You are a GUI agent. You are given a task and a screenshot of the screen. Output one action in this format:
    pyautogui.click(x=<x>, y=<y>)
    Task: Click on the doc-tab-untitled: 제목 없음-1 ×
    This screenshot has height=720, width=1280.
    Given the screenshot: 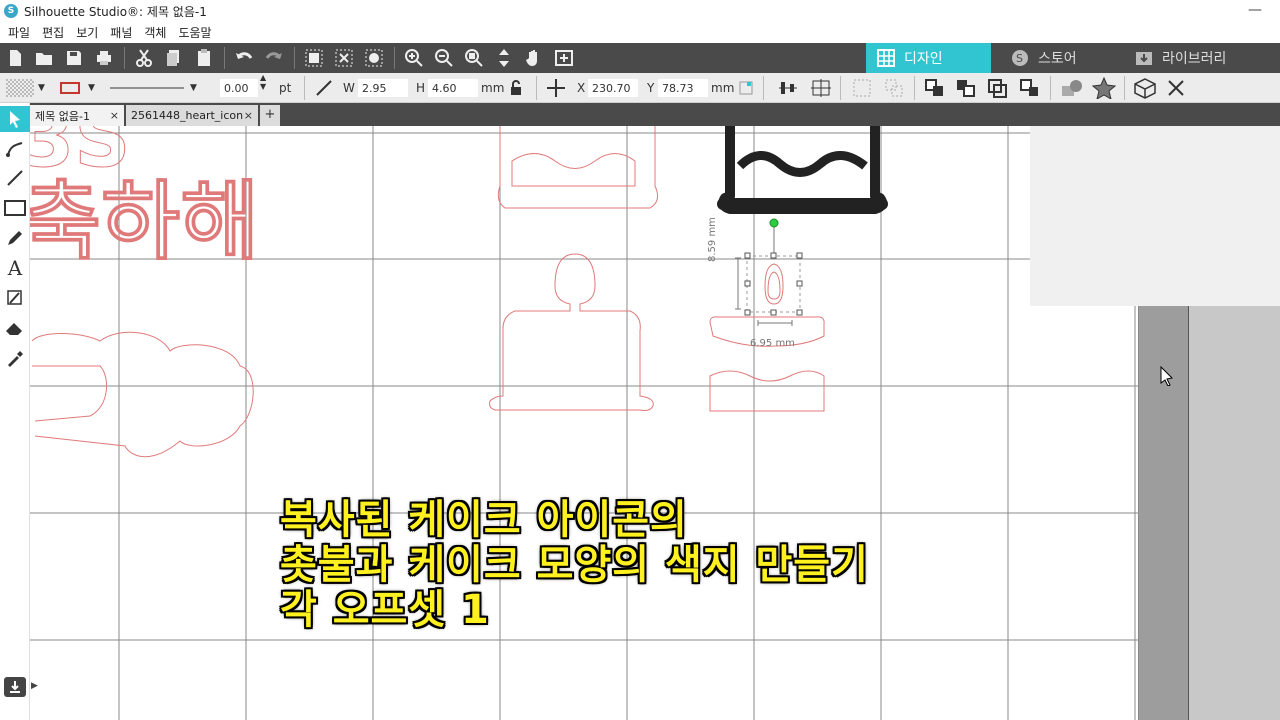 What is the action you would take?
    pyautogui.click(x=77, y=115)
    